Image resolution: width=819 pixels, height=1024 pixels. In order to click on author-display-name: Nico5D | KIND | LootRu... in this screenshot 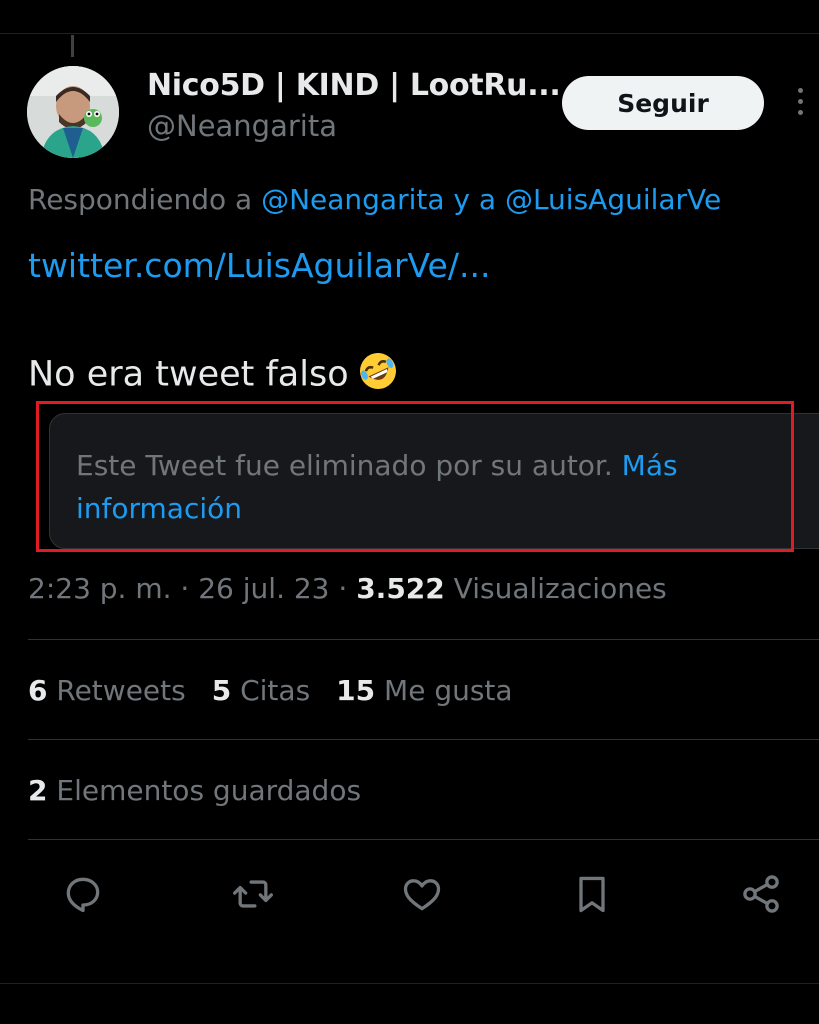, I will do `click(354, 85)`.